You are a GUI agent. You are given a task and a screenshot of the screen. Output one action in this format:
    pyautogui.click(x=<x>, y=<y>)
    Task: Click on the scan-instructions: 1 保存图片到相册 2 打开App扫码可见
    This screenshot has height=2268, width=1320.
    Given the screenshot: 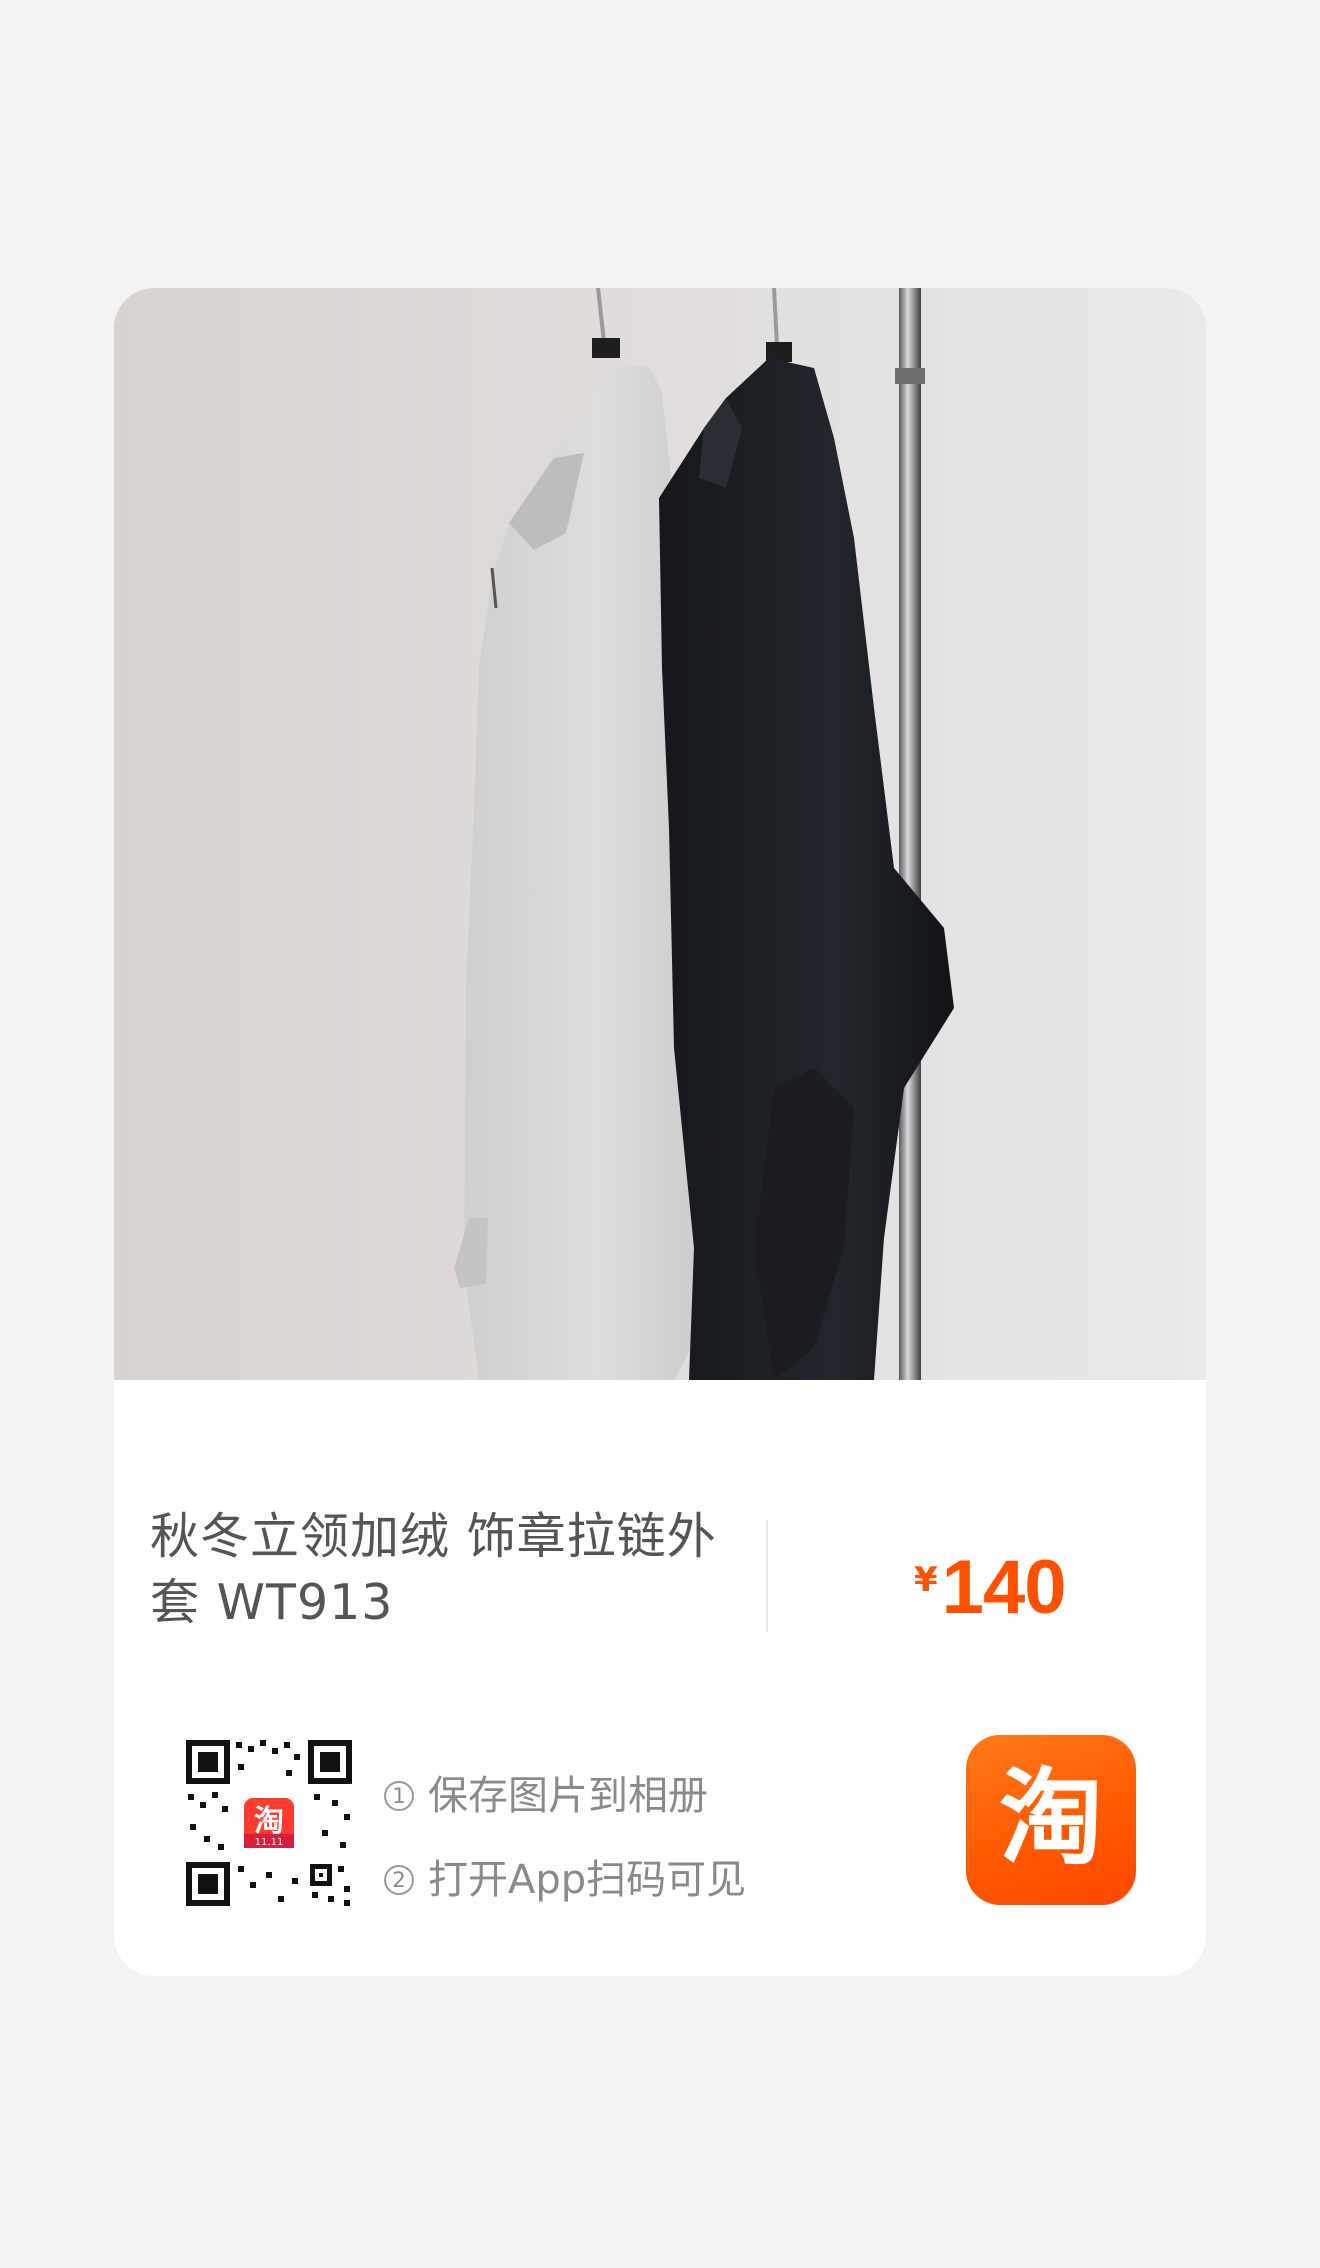 What is the action you would take?
    pyautogui.click(x=565, y=1838)
    